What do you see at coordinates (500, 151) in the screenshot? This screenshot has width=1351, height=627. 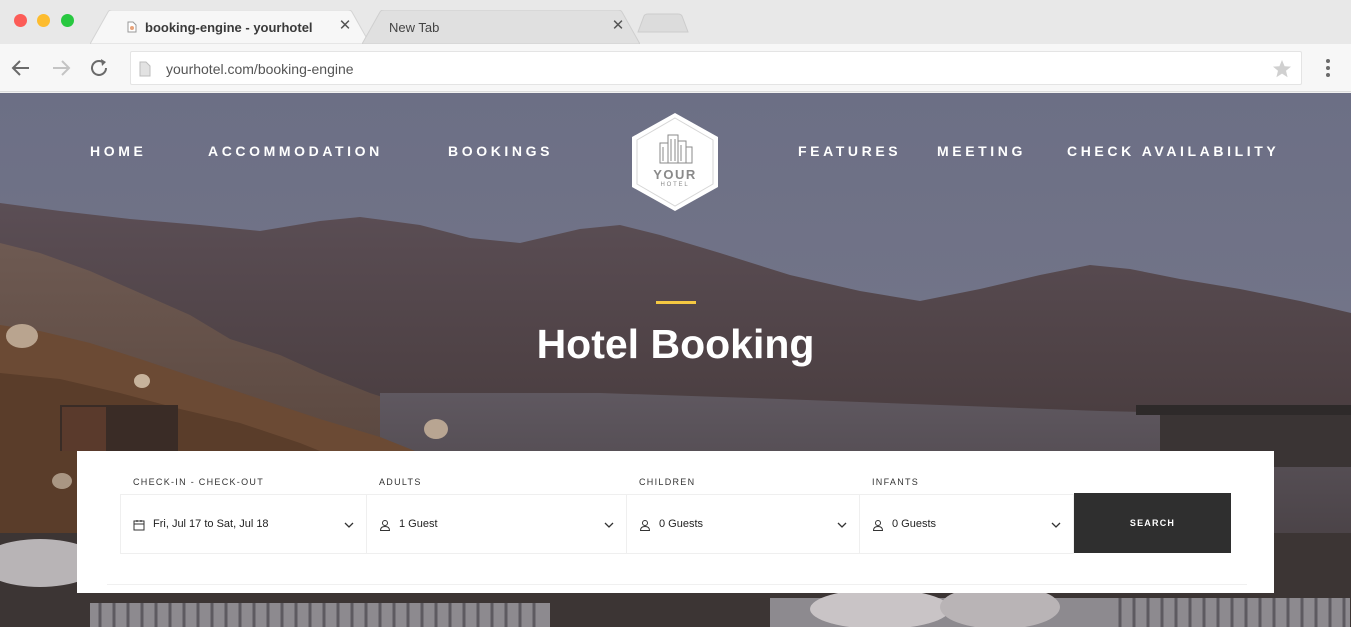 I see `nav-link-bookings: BOOKINGS` at bounding box center [500, 151].